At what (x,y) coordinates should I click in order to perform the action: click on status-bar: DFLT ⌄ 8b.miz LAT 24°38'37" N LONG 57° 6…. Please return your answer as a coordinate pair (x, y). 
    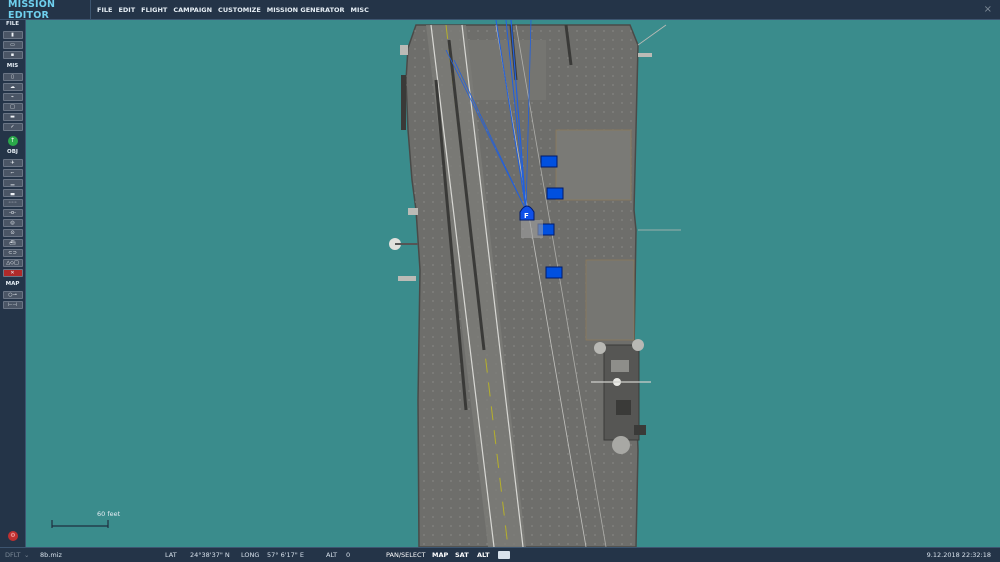
    Looking at the image, I should click on (500, 554).